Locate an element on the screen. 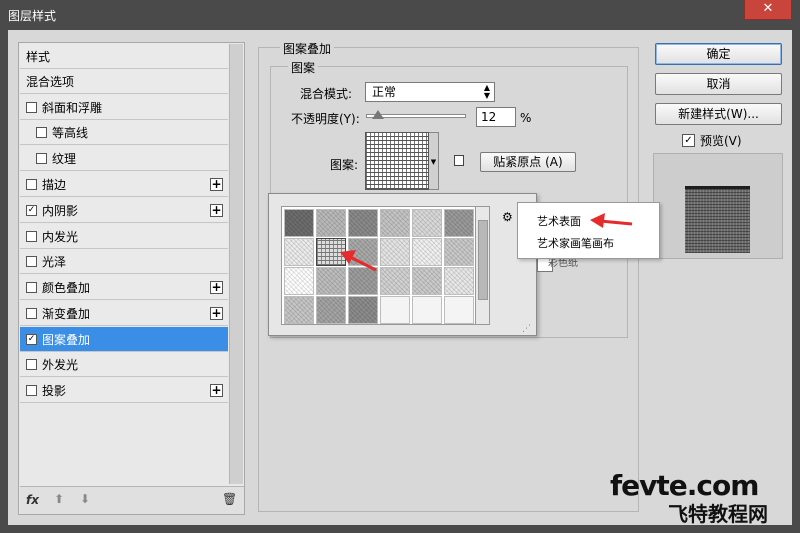 The width and height of the screenshot is (800, 533). arrow-to-menu-item is located at coordinates (611, 220).